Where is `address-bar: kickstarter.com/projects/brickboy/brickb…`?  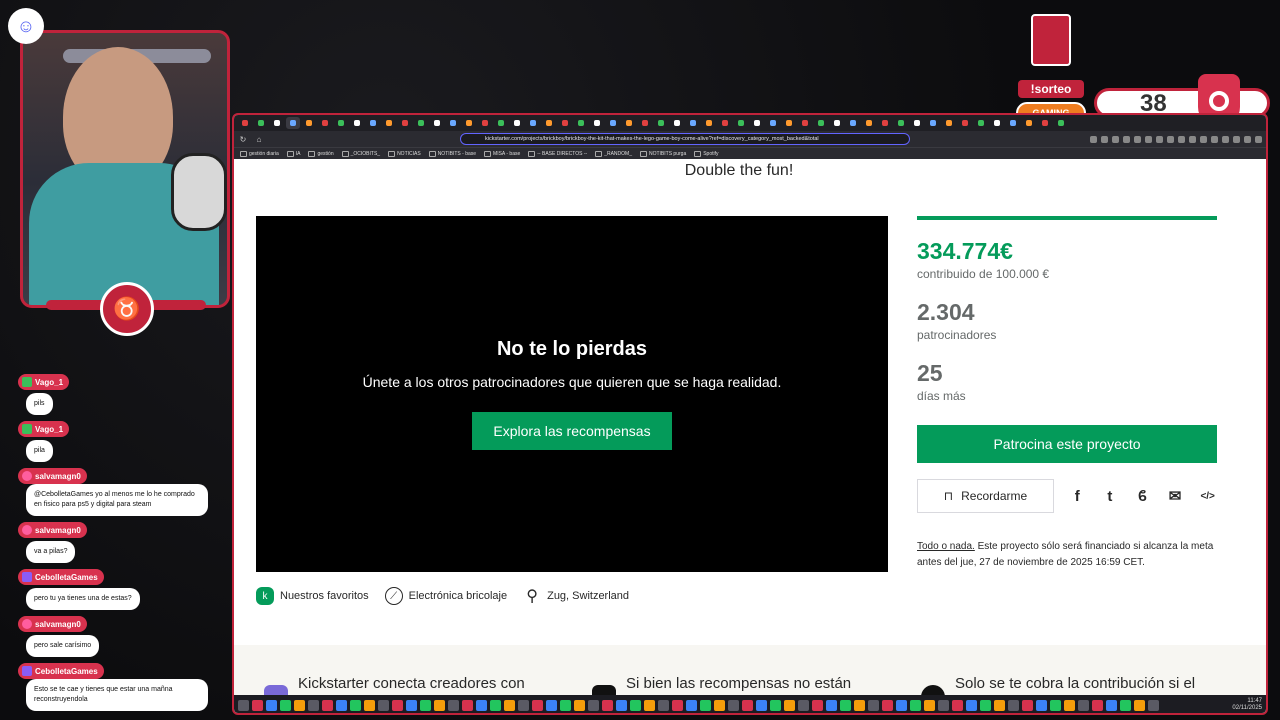 address-bar: kickstarter.com/projects/brickboy/brickb… is located at coordinates (685, 139).